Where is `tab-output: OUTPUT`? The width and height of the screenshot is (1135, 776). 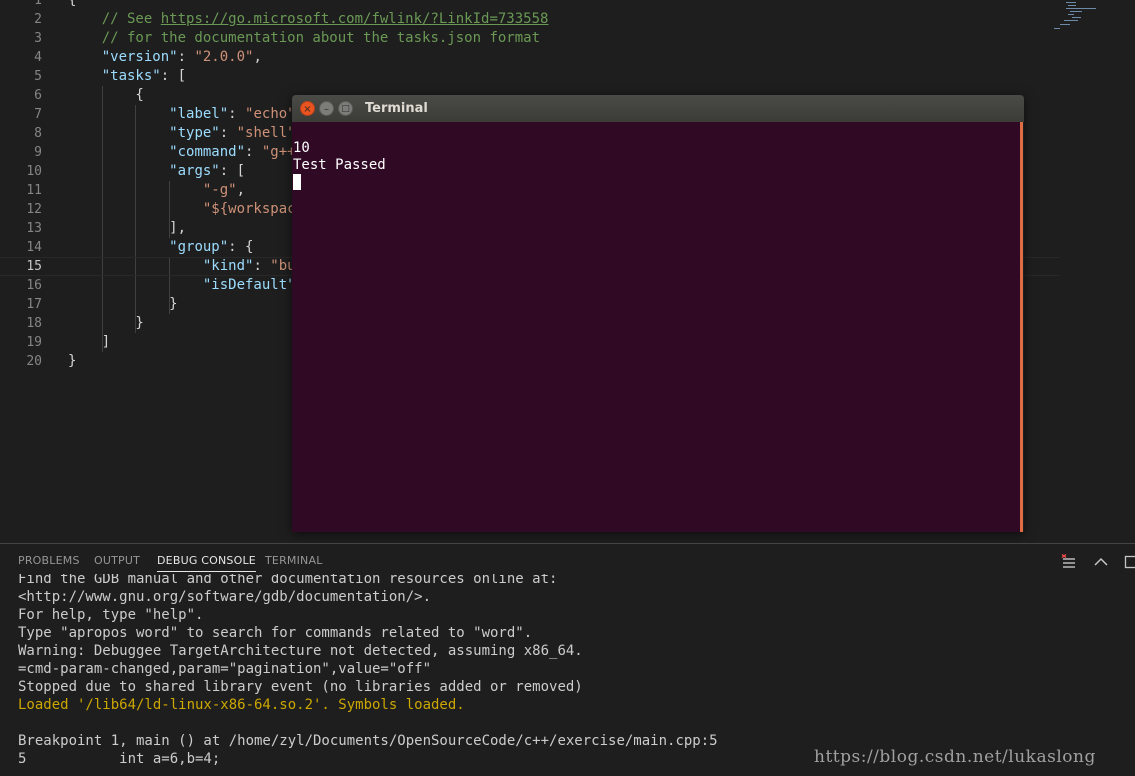 tab-output: OUTPUT is located at coordinates (117, 561).